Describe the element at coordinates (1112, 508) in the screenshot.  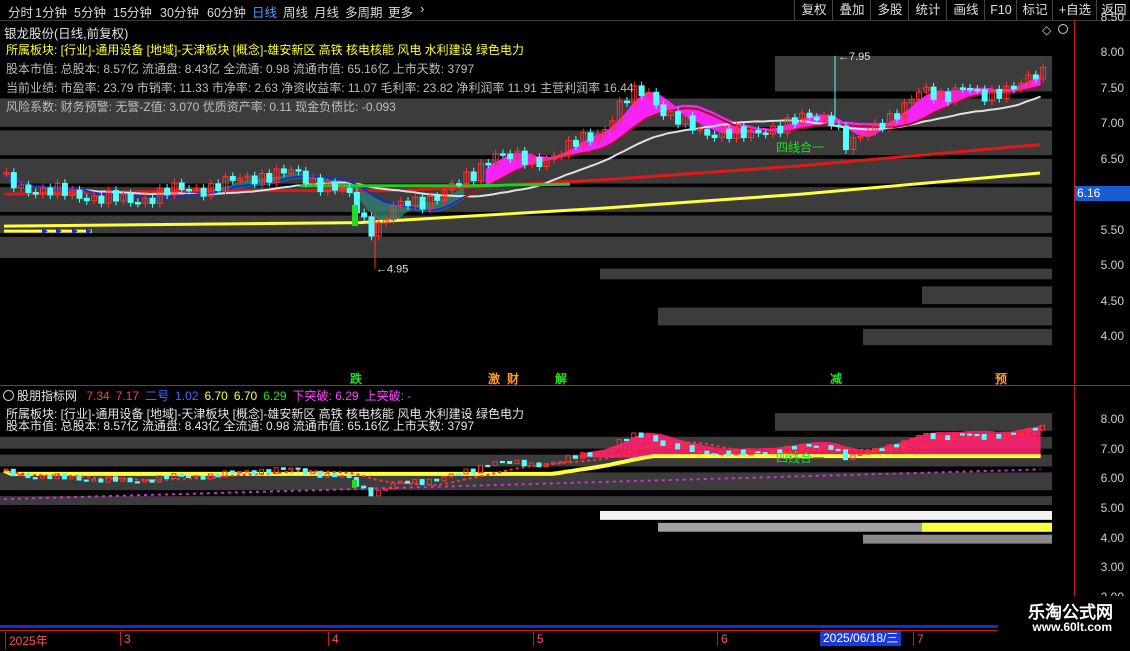
I see `indicator-tick: 5.00` at that location.